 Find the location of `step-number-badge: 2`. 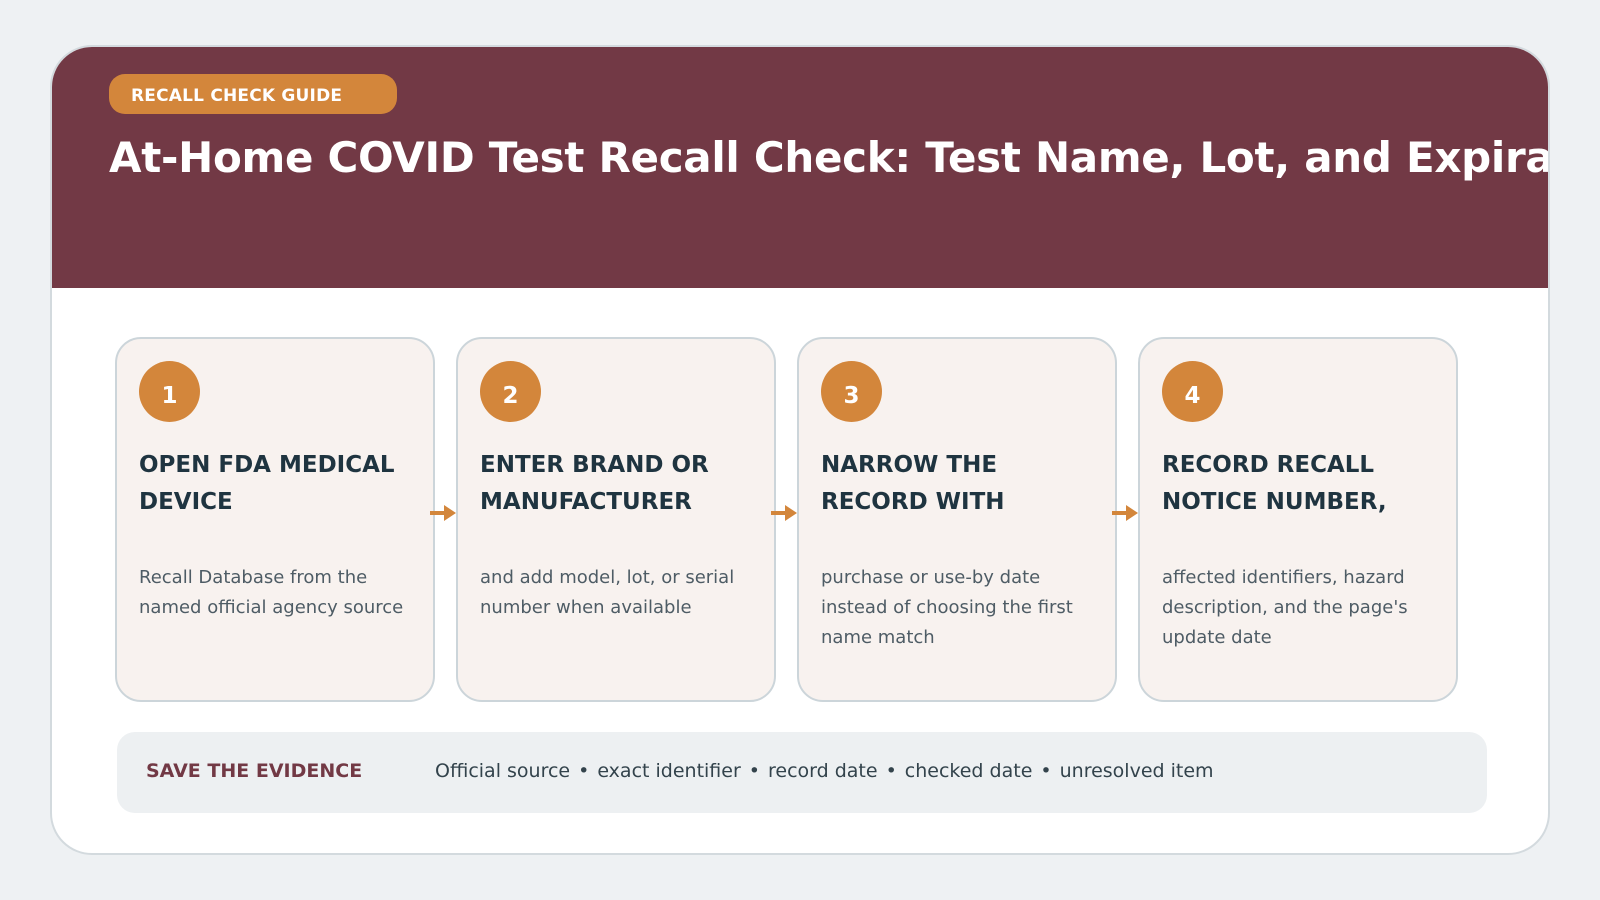

step-number-badge: 2 is located at coordinates (510, 391).